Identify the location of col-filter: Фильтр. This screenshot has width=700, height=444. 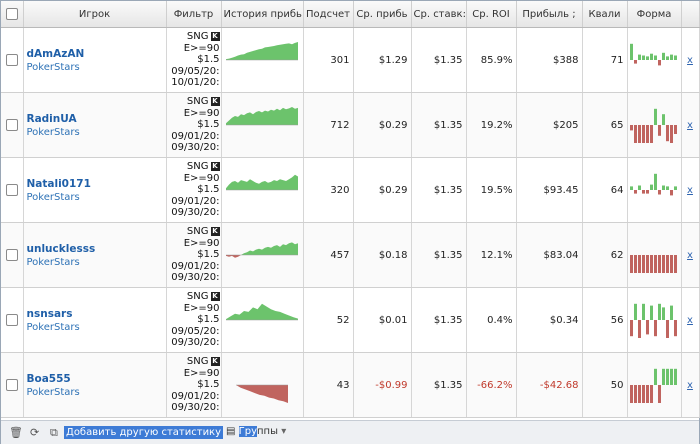
(194, 14).